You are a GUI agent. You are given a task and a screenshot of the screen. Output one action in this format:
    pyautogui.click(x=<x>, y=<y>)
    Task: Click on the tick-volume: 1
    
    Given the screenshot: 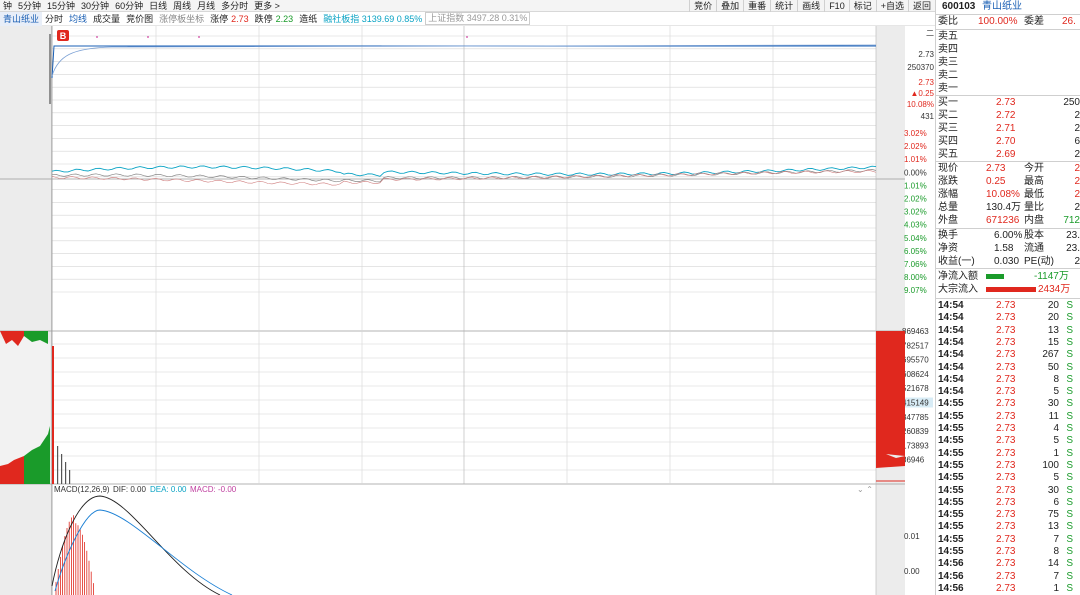 What is the action you would take?
    pyautogui.click(x=1056, y=453)
    